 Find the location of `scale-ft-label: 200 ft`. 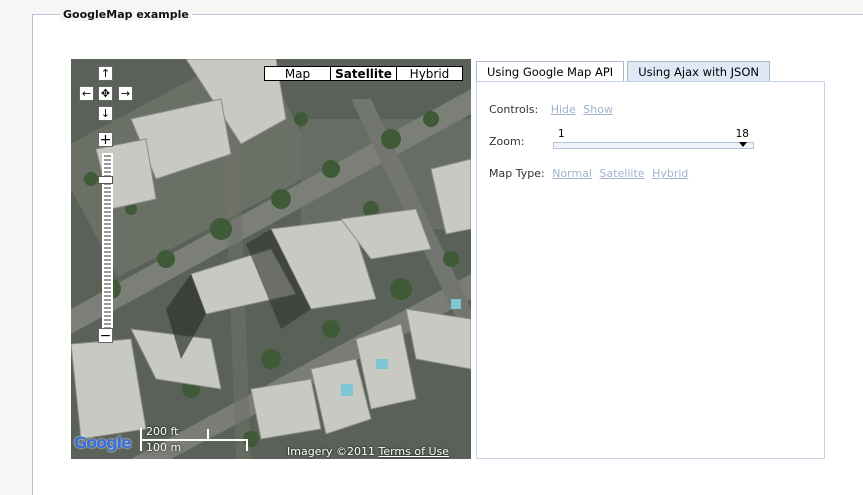

scale-ft-label: 200 ft is located at coordinates (162, 431).